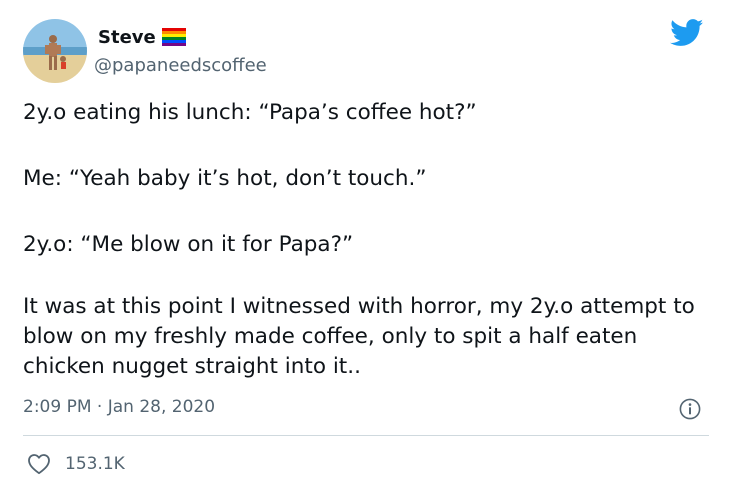 This screenshot has height=490, width=729. What do you see at coordinates (173, 37) in the screenshot?
I see `rainbow-flag-icon` at bounding box center [173, 37].